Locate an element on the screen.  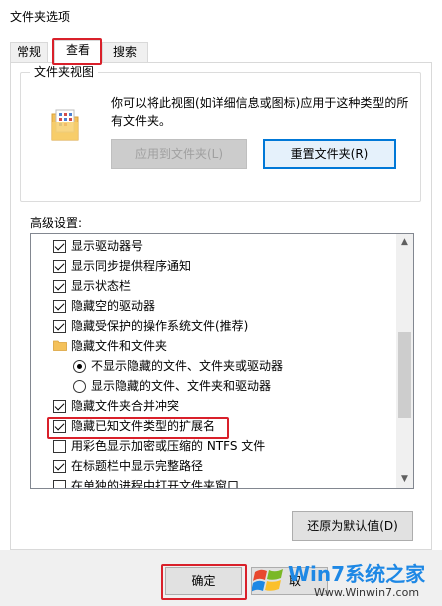
advanced-settings-label: 高级设置: is located at coordinates (56, 223).